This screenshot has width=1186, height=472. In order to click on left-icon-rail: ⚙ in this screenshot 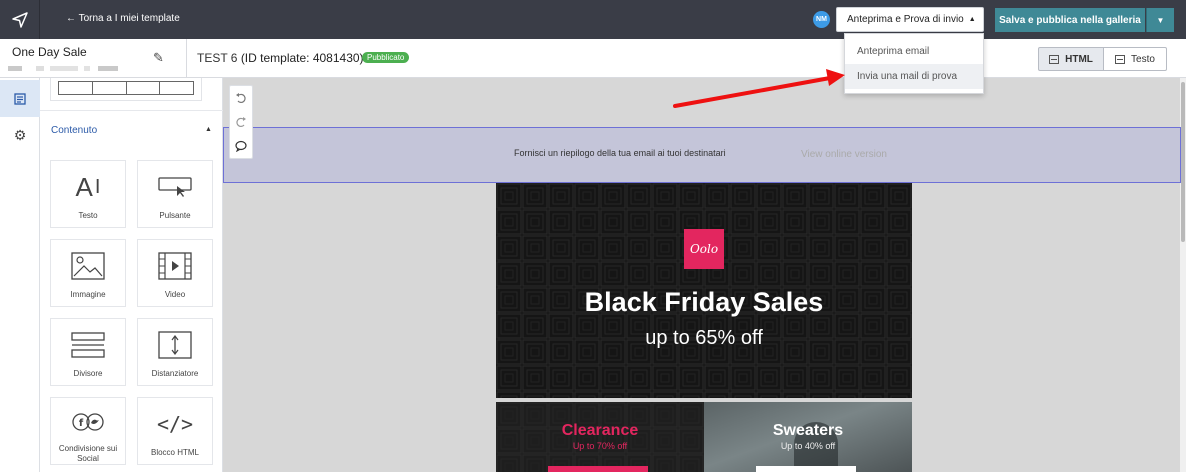, I will do `click(20, 275)`.